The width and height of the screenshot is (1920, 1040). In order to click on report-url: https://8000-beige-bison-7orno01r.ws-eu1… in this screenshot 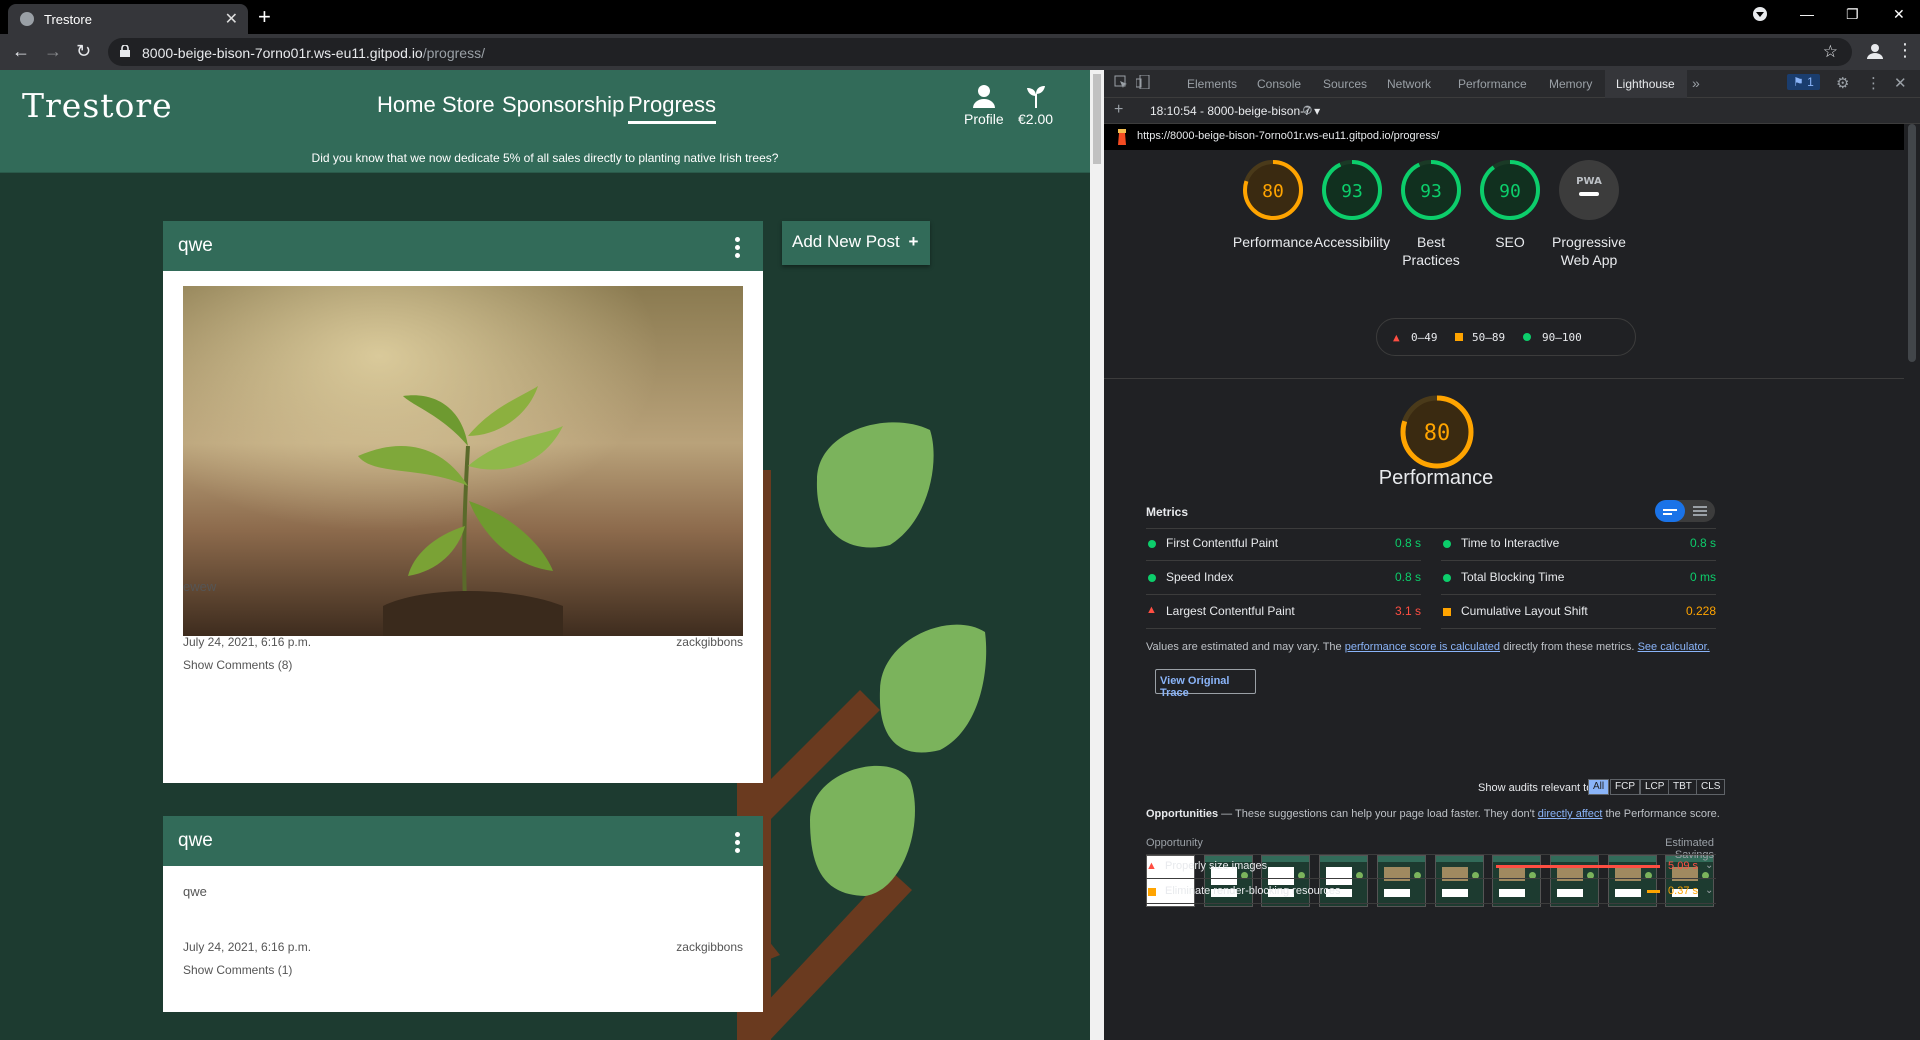, I will do `click(1288, 136)`.